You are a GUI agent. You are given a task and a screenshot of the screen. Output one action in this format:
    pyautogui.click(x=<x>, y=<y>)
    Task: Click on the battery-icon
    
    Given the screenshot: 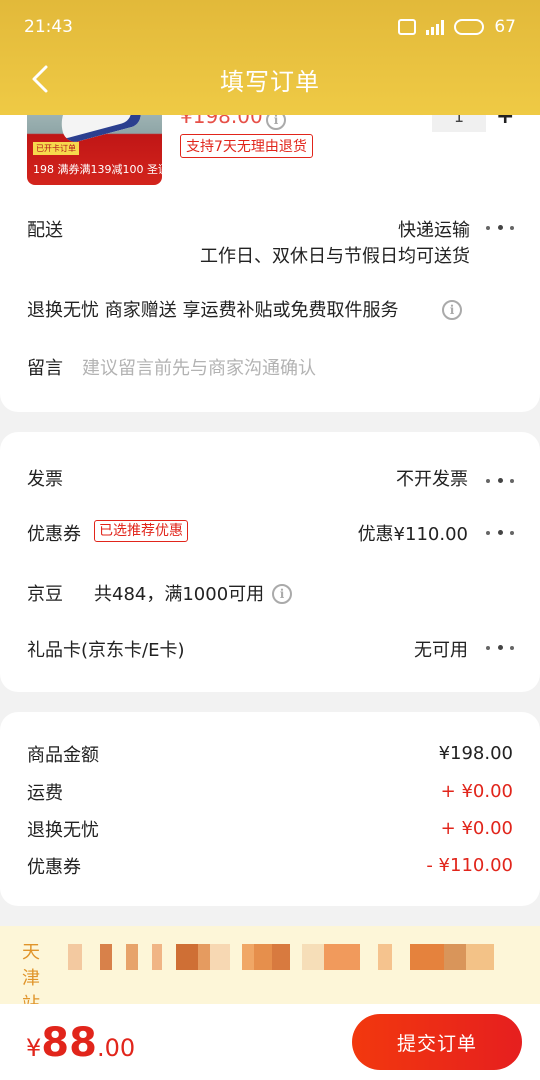 What is the action you would take?
    pyautogui.click(x=469, y=27)
    